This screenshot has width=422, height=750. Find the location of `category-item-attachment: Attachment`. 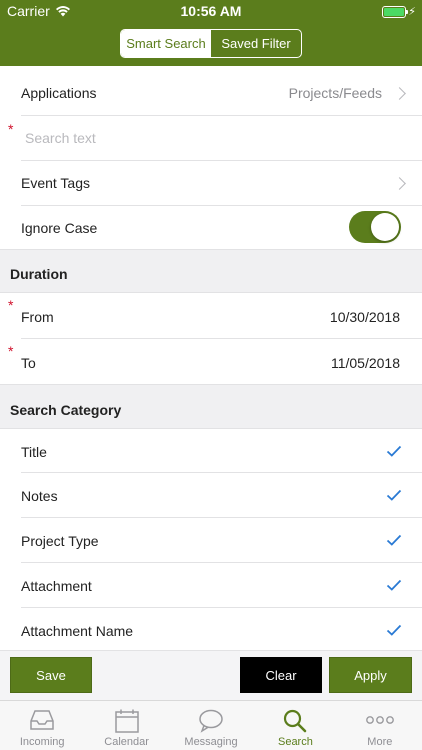

category-item-attachment: Attachment is located at coordinates (211, 585).